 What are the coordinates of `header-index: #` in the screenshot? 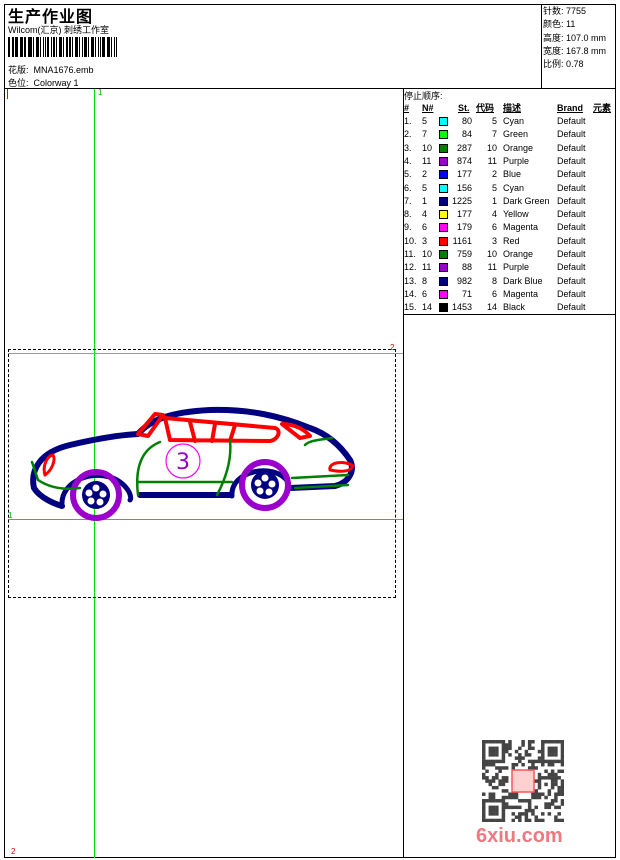 It's located at (407, 108).